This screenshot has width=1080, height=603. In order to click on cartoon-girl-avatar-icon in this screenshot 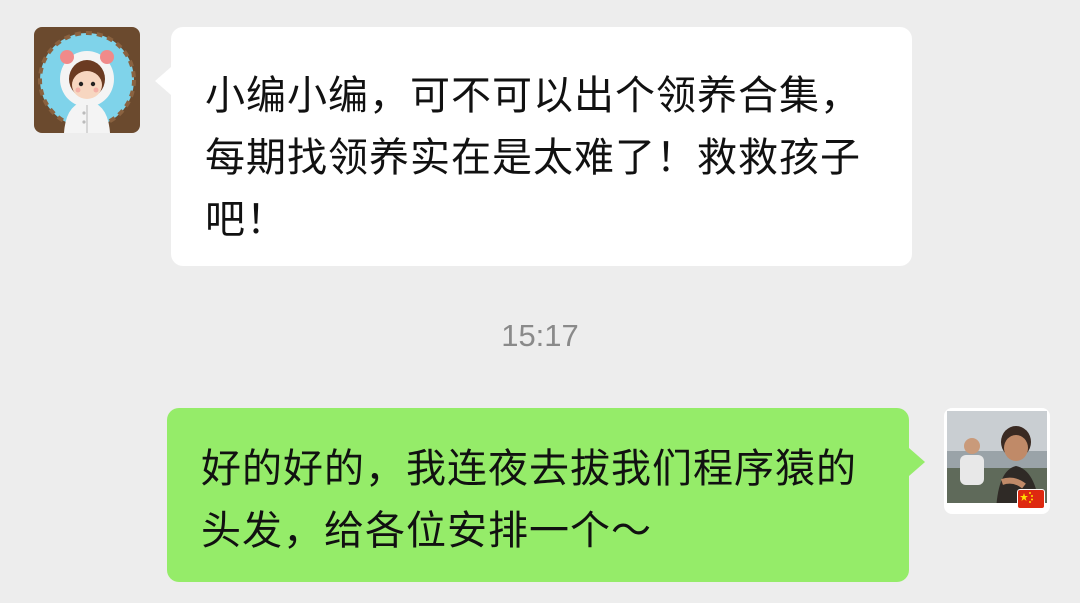, I will do `click(87, 80)`.